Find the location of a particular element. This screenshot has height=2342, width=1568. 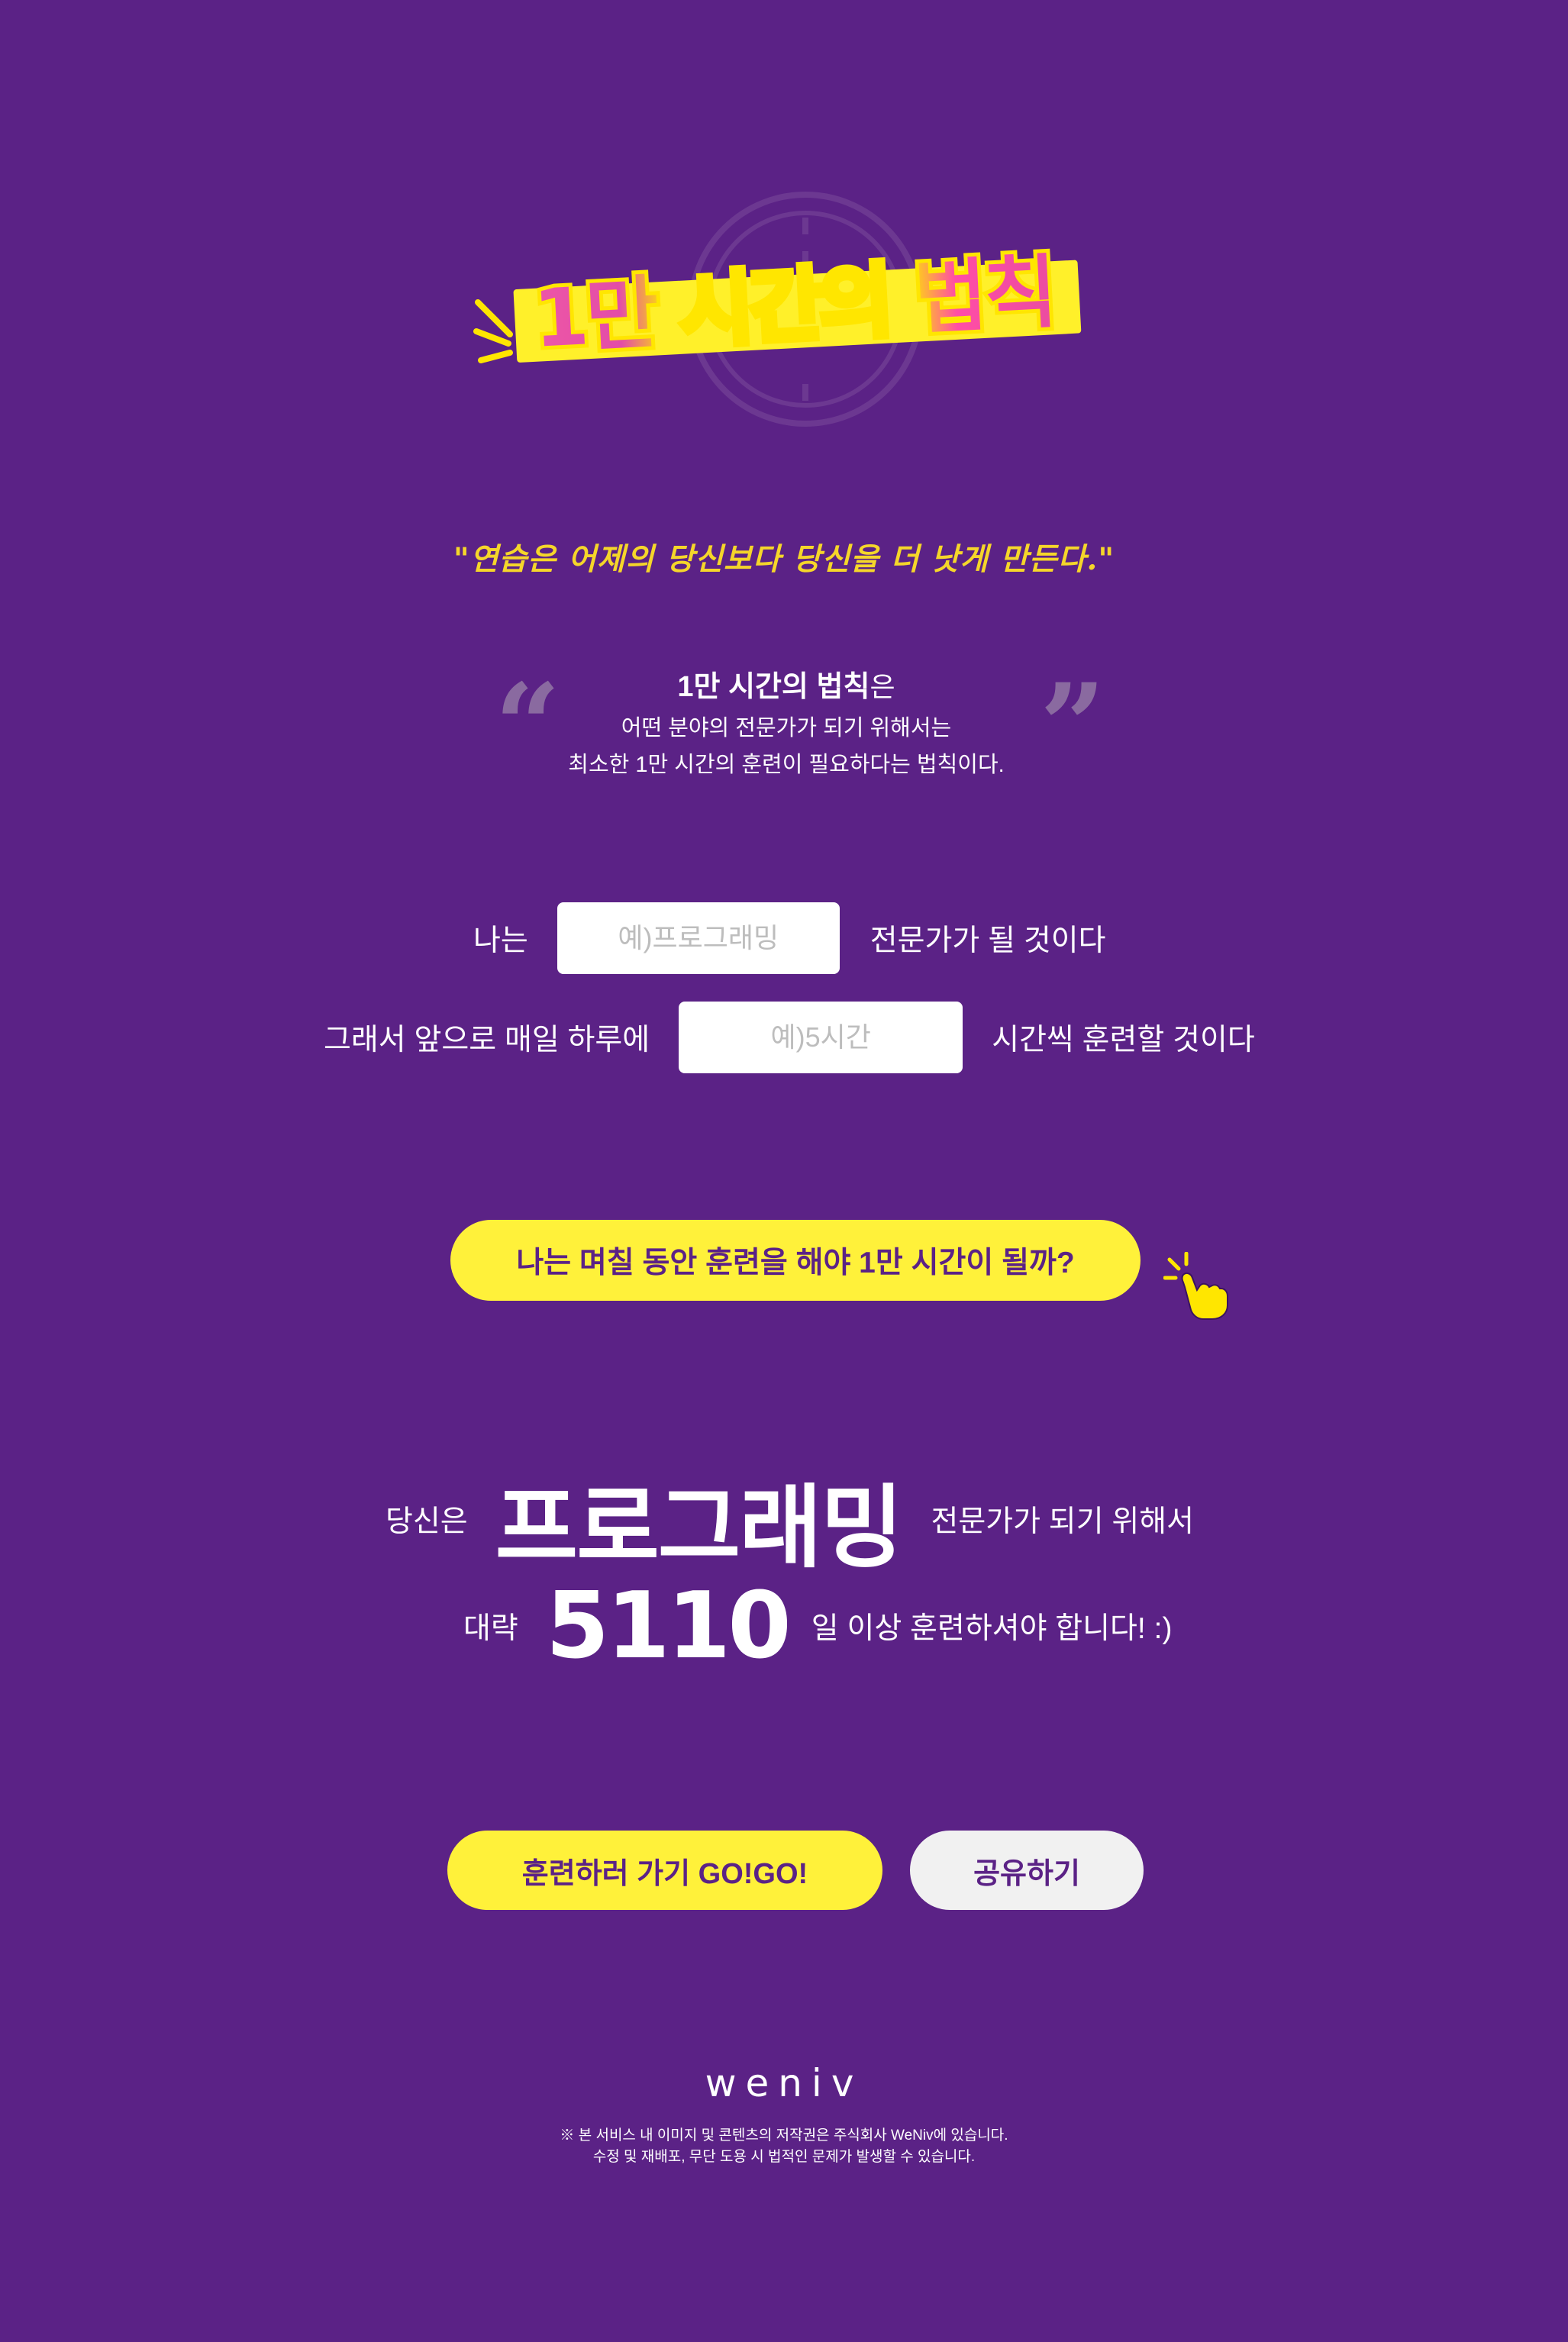

field-input is located at coordinates (698, 938).